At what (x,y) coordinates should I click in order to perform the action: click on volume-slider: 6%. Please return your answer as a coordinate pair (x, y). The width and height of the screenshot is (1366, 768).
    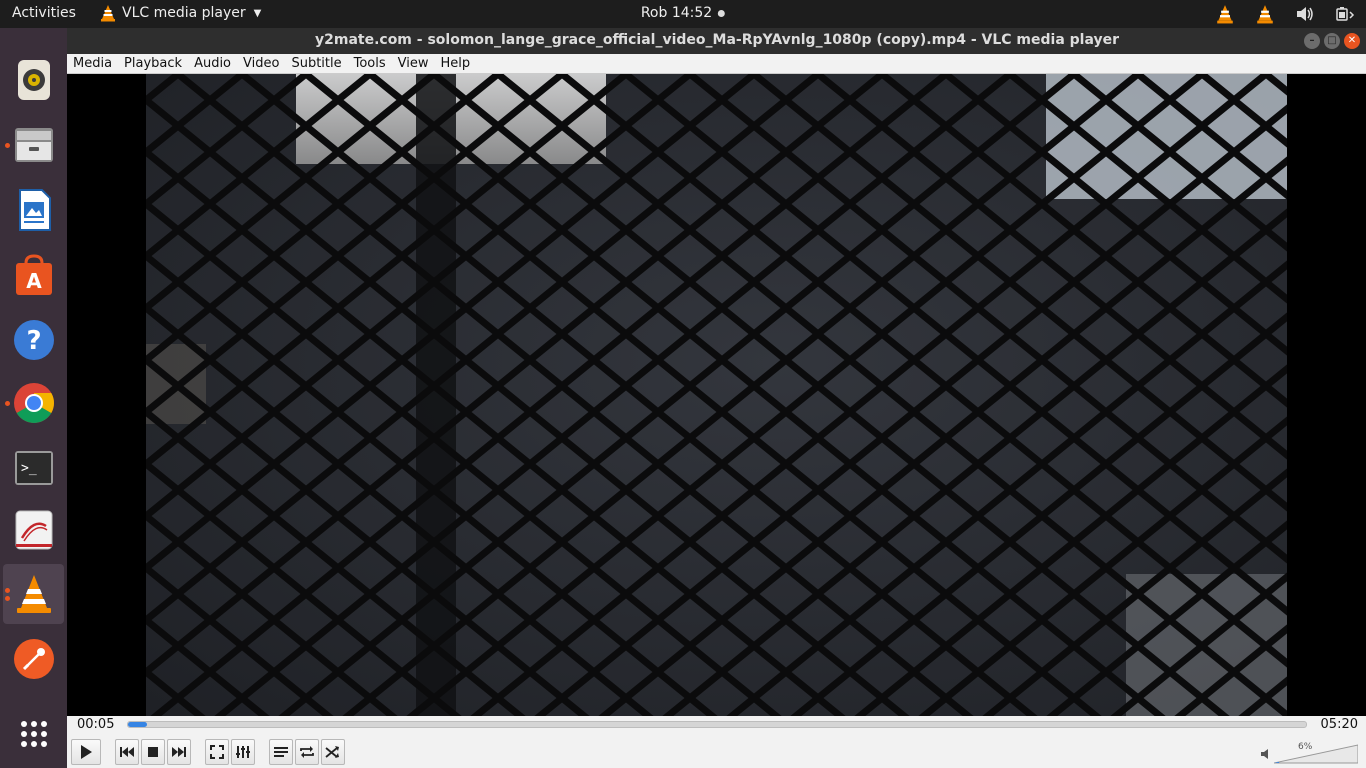
    Looking at the image, I should click on (1309, 752).